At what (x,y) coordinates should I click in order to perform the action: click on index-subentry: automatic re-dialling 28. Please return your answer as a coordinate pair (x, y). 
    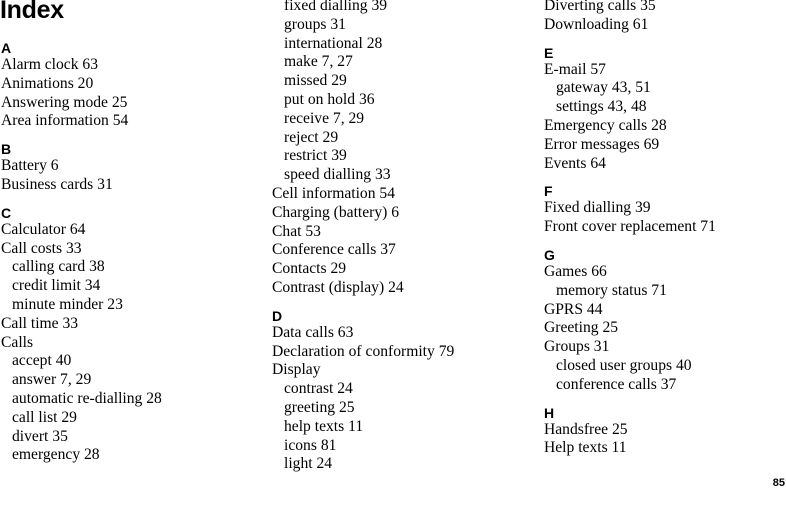
    Looking at the image, I should click on (87, 398).